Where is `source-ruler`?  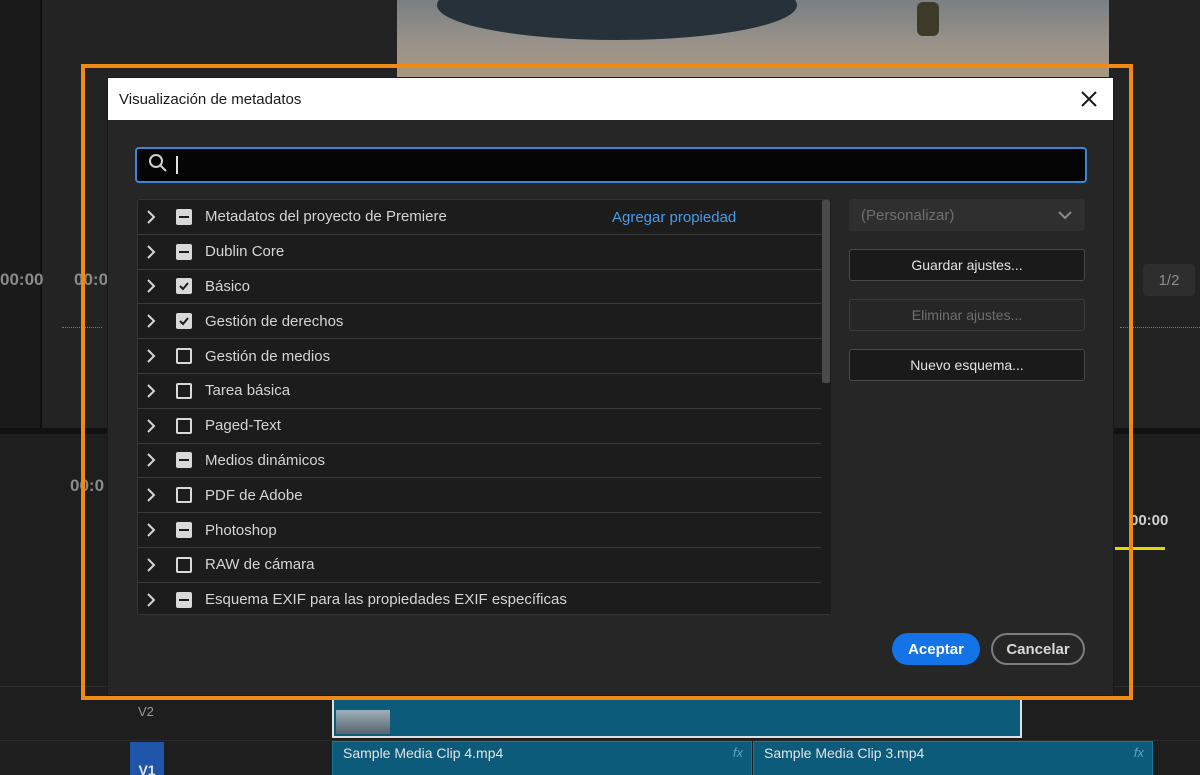
source-ruler is located at coordinates (82, 323).